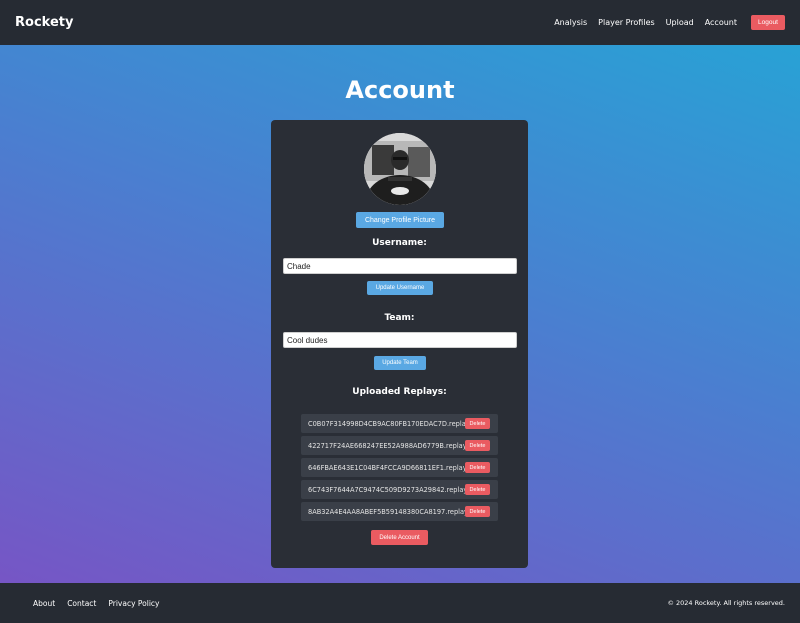  I want to click on replay-filename: 6C743F7644A7C9474C509D9273A29842.replay, so click(388, 489).